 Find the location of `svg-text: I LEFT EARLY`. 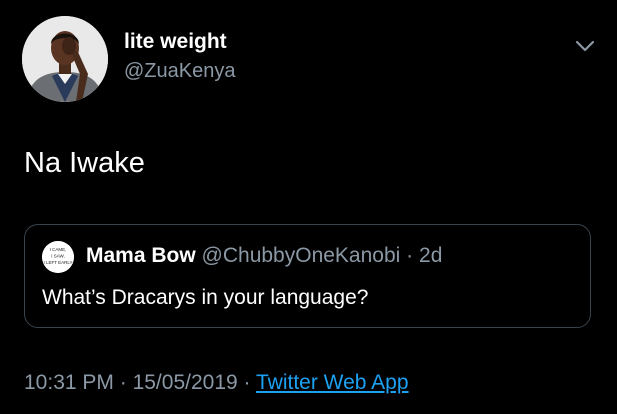

svg-text: I LEFT EARLY is located at coordinates (57, 262).